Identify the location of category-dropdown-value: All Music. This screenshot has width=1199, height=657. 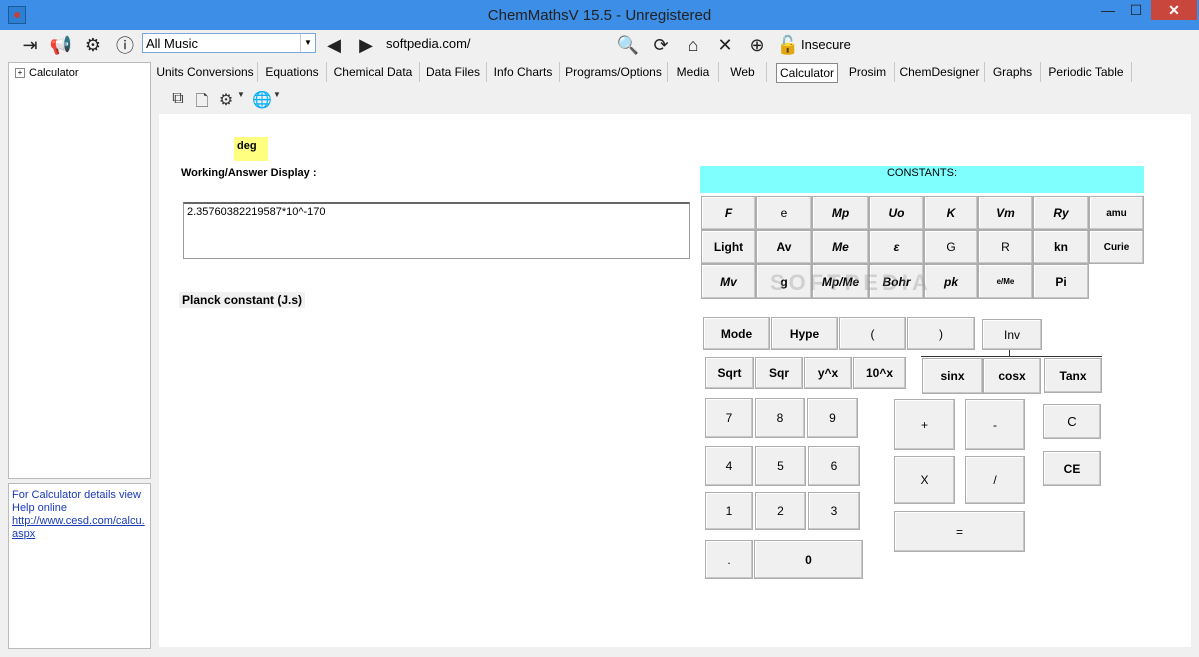
(172, 43).